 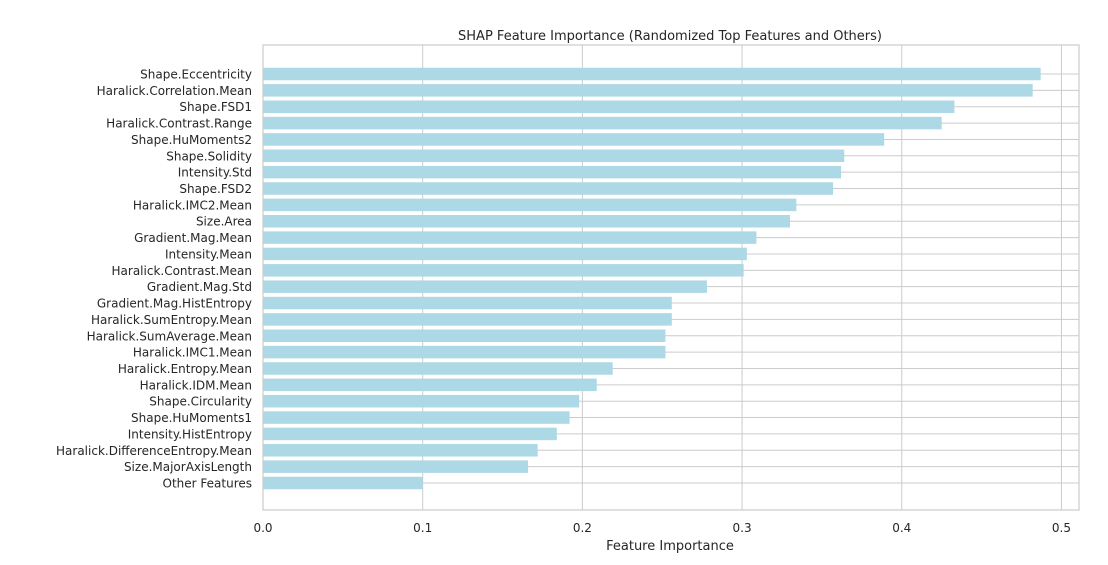 What do you see at coordinates (262, 528) in the screenshot?
I see `x-tick-label: 0.0` at bounding box center [262, 528].